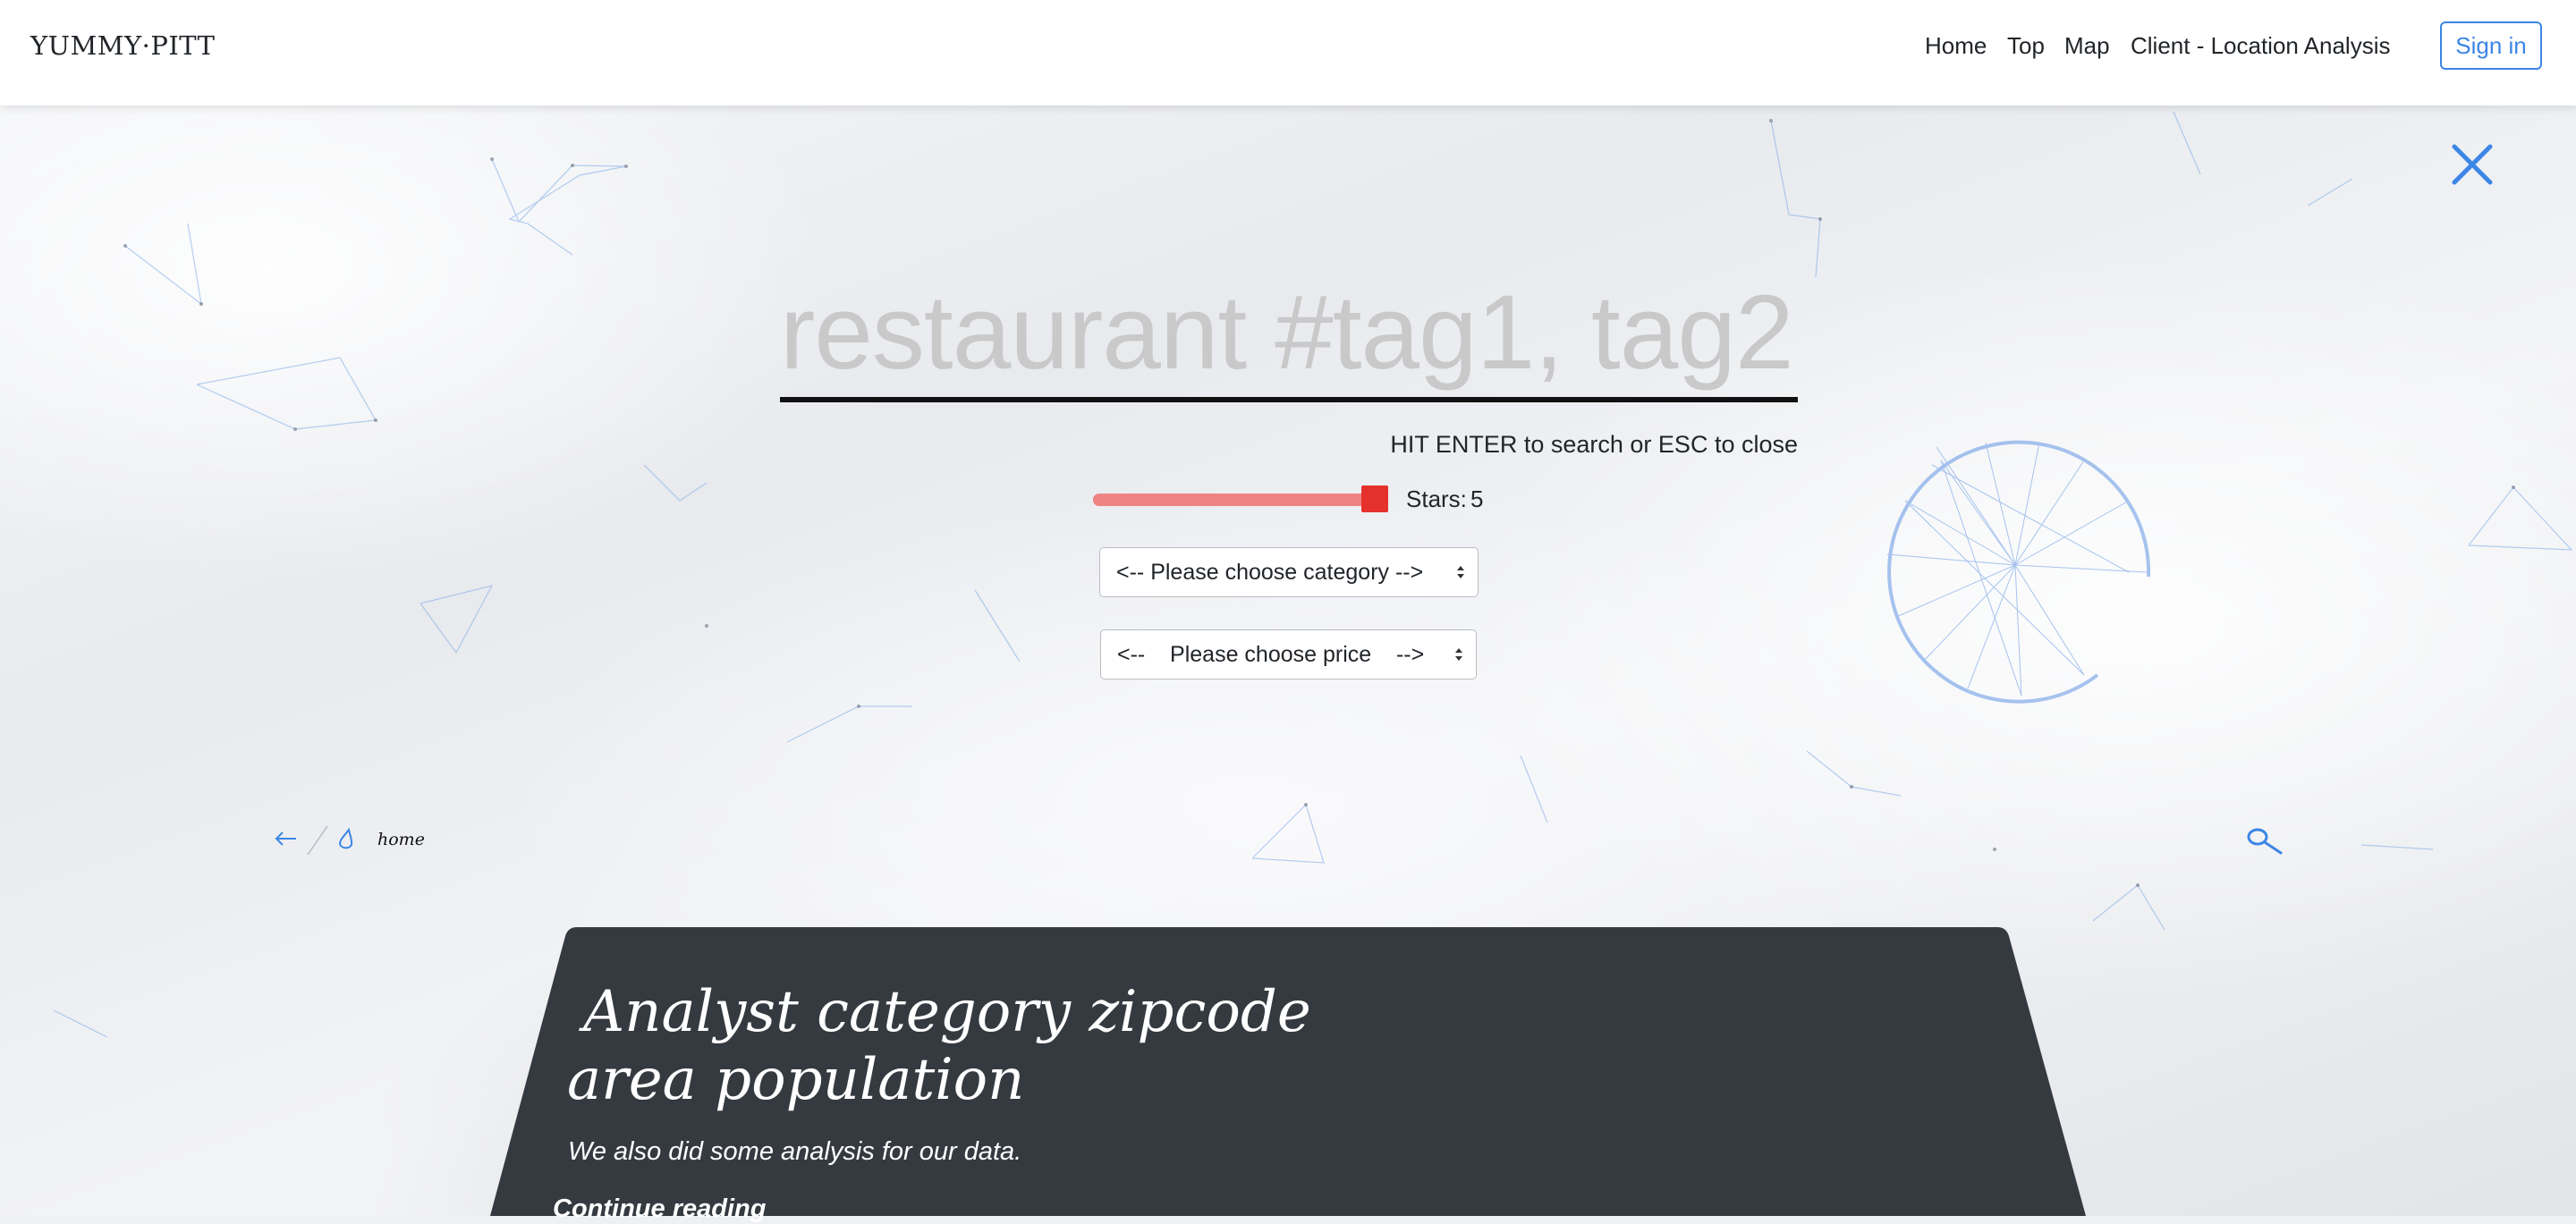 Image resolution: width=2576 pixels, height=1224 pixels. What do you see at coordinates (1271, 655) in the screenshot?
I see `price-select-value: <-- Please choose price -->` at bounding box center [1271, 655].